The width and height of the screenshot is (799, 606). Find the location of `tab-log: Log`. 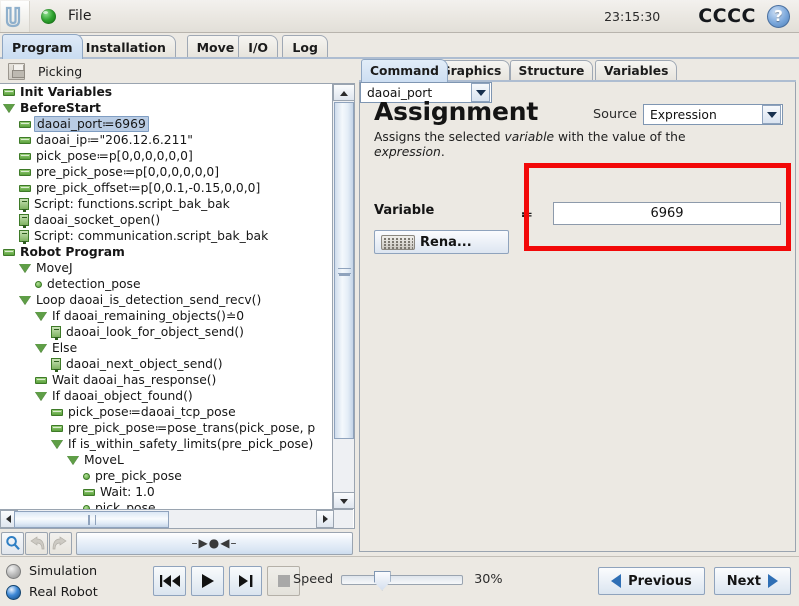

tab-log: Log is located at coordinates (305, 46).